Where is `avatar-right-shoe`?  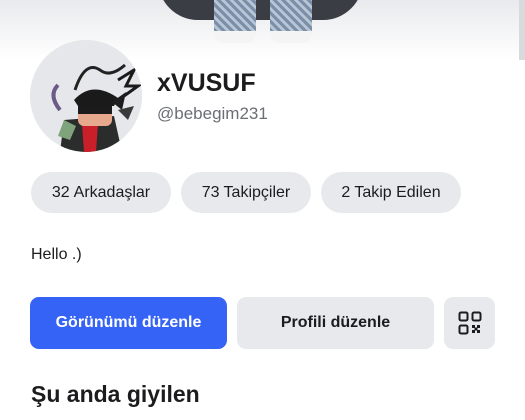 avatar-right-shoe is located at coordinates (291, 37).